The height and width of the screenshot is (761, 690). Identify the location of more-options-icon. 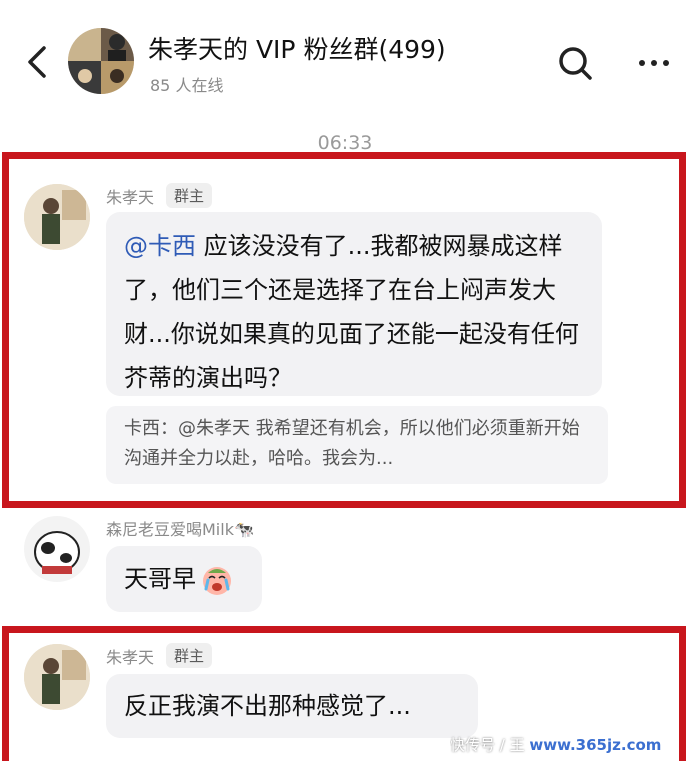
(654, 63).